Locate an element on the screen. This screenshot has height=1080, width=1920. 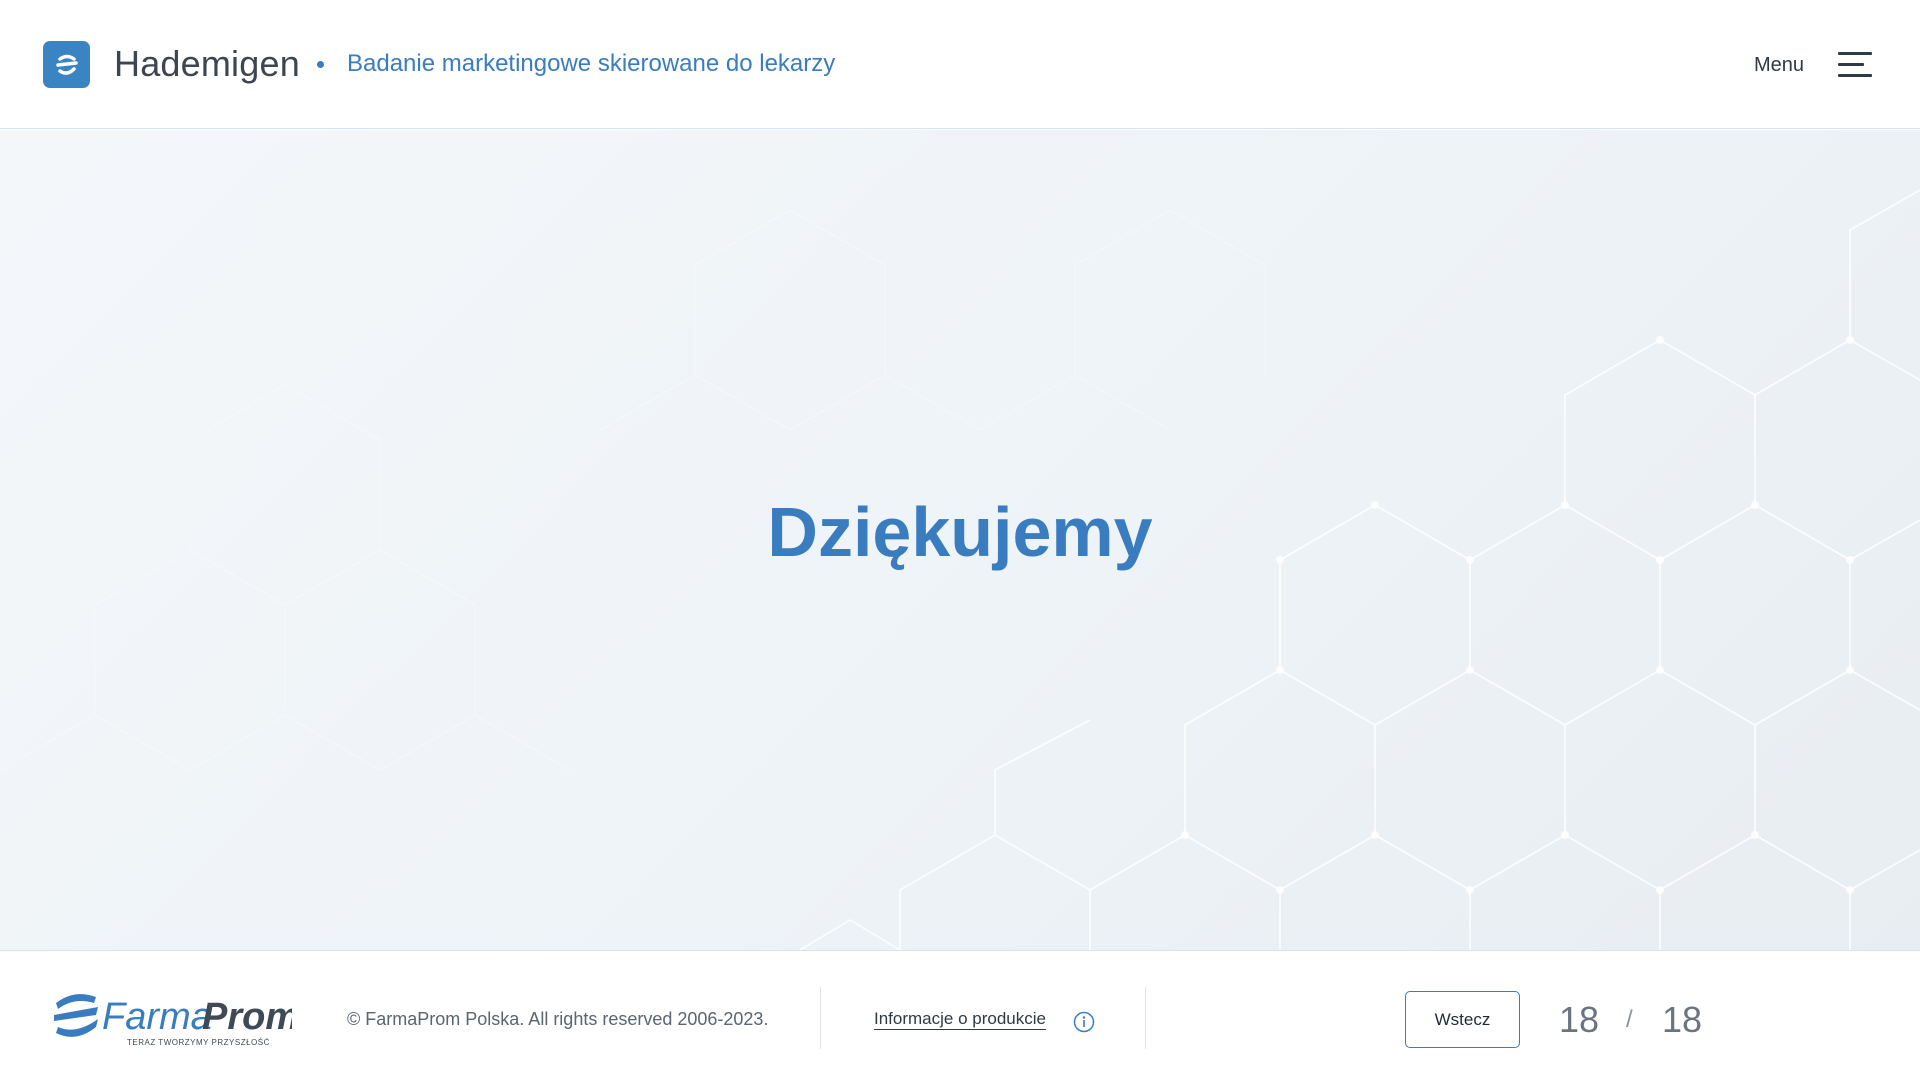
hademigen-logo-icon is located at coordinates (66, 64).